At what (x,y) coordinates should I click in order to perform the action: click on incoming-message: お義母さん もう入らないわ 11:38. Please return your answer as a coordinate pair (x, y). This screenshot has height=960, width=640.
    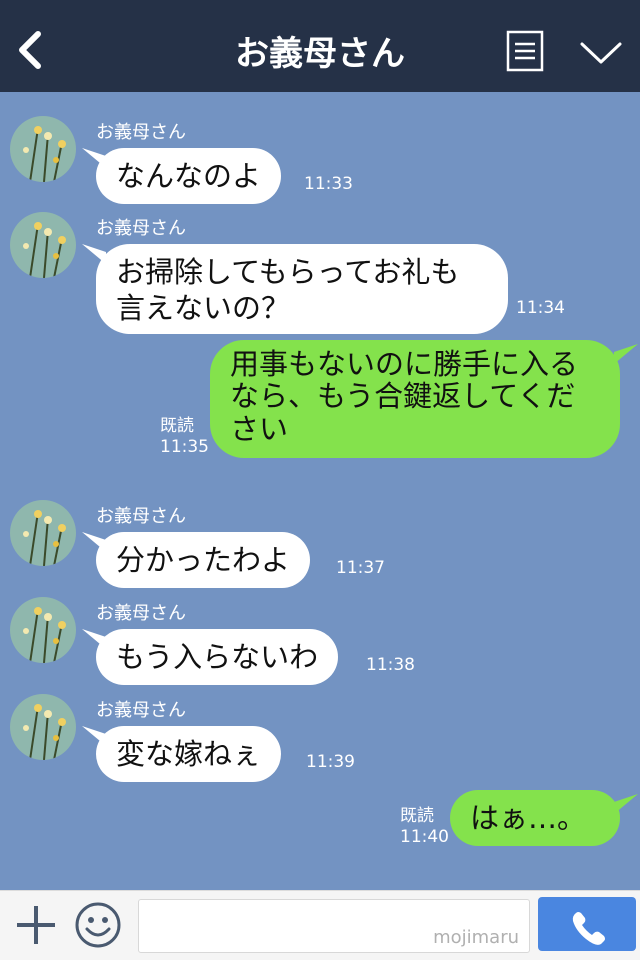
    Looking at the image, I should click on (320, 629).